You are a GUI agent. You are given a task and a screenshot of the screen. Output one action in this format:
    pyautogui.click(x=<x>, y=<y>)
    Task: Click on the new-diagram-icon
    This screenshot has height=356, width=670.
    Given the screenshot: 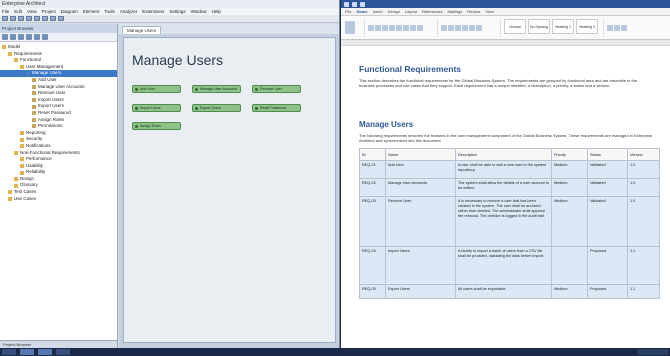 What is the action you would take?
    pyautogui.click(x=13, y=37)
    